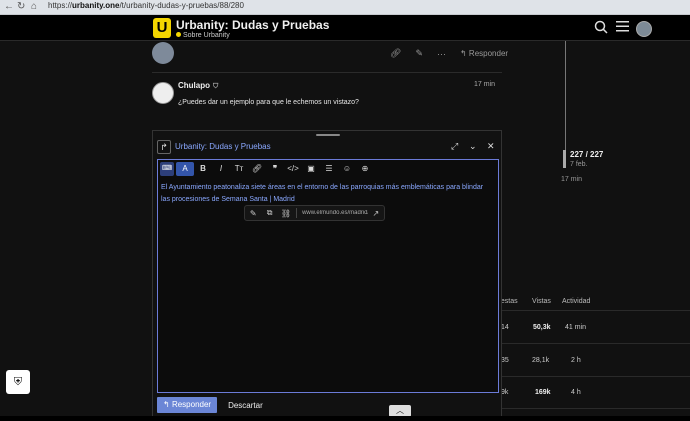  I want to click on edit-icon: ✎, so click(419, 53).